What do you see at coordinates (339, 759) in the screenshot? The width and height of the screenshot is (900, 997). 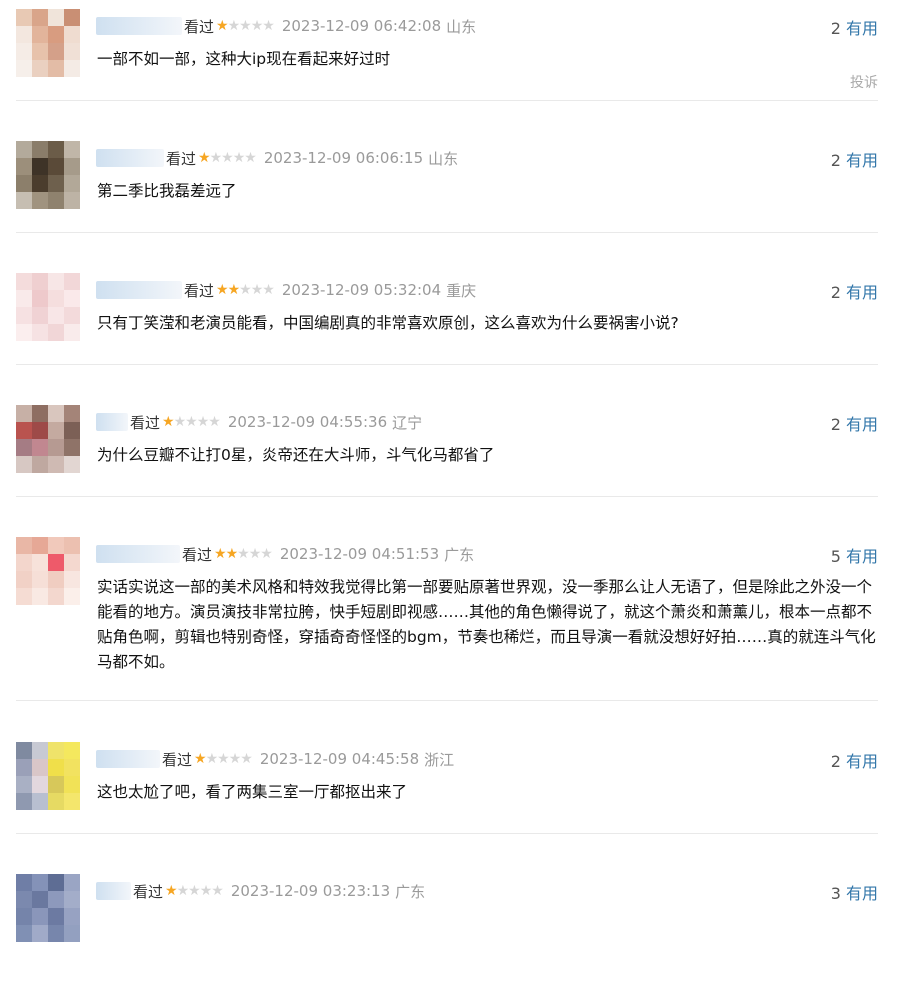 I see `comment-time: 2023-12-09 04:45:58` at bounding box center [339, 759].